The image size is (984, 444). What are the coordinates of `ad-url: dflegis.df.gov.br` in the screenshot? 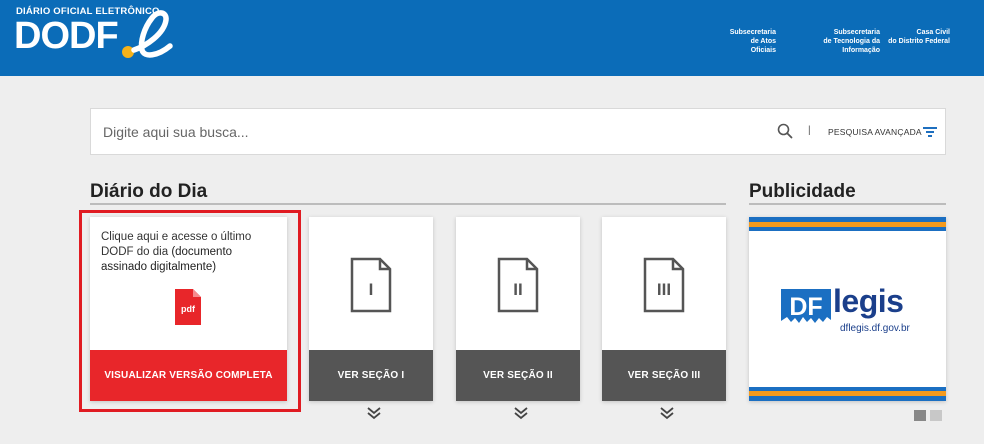 It's located at (875, 328).